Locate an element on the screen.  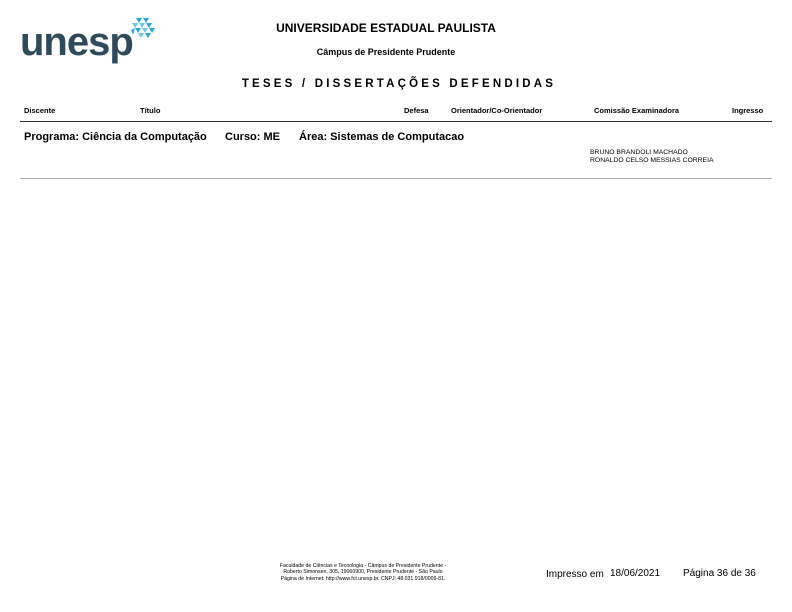
column-header-discente: Discente is located at coordinates (40, 110).